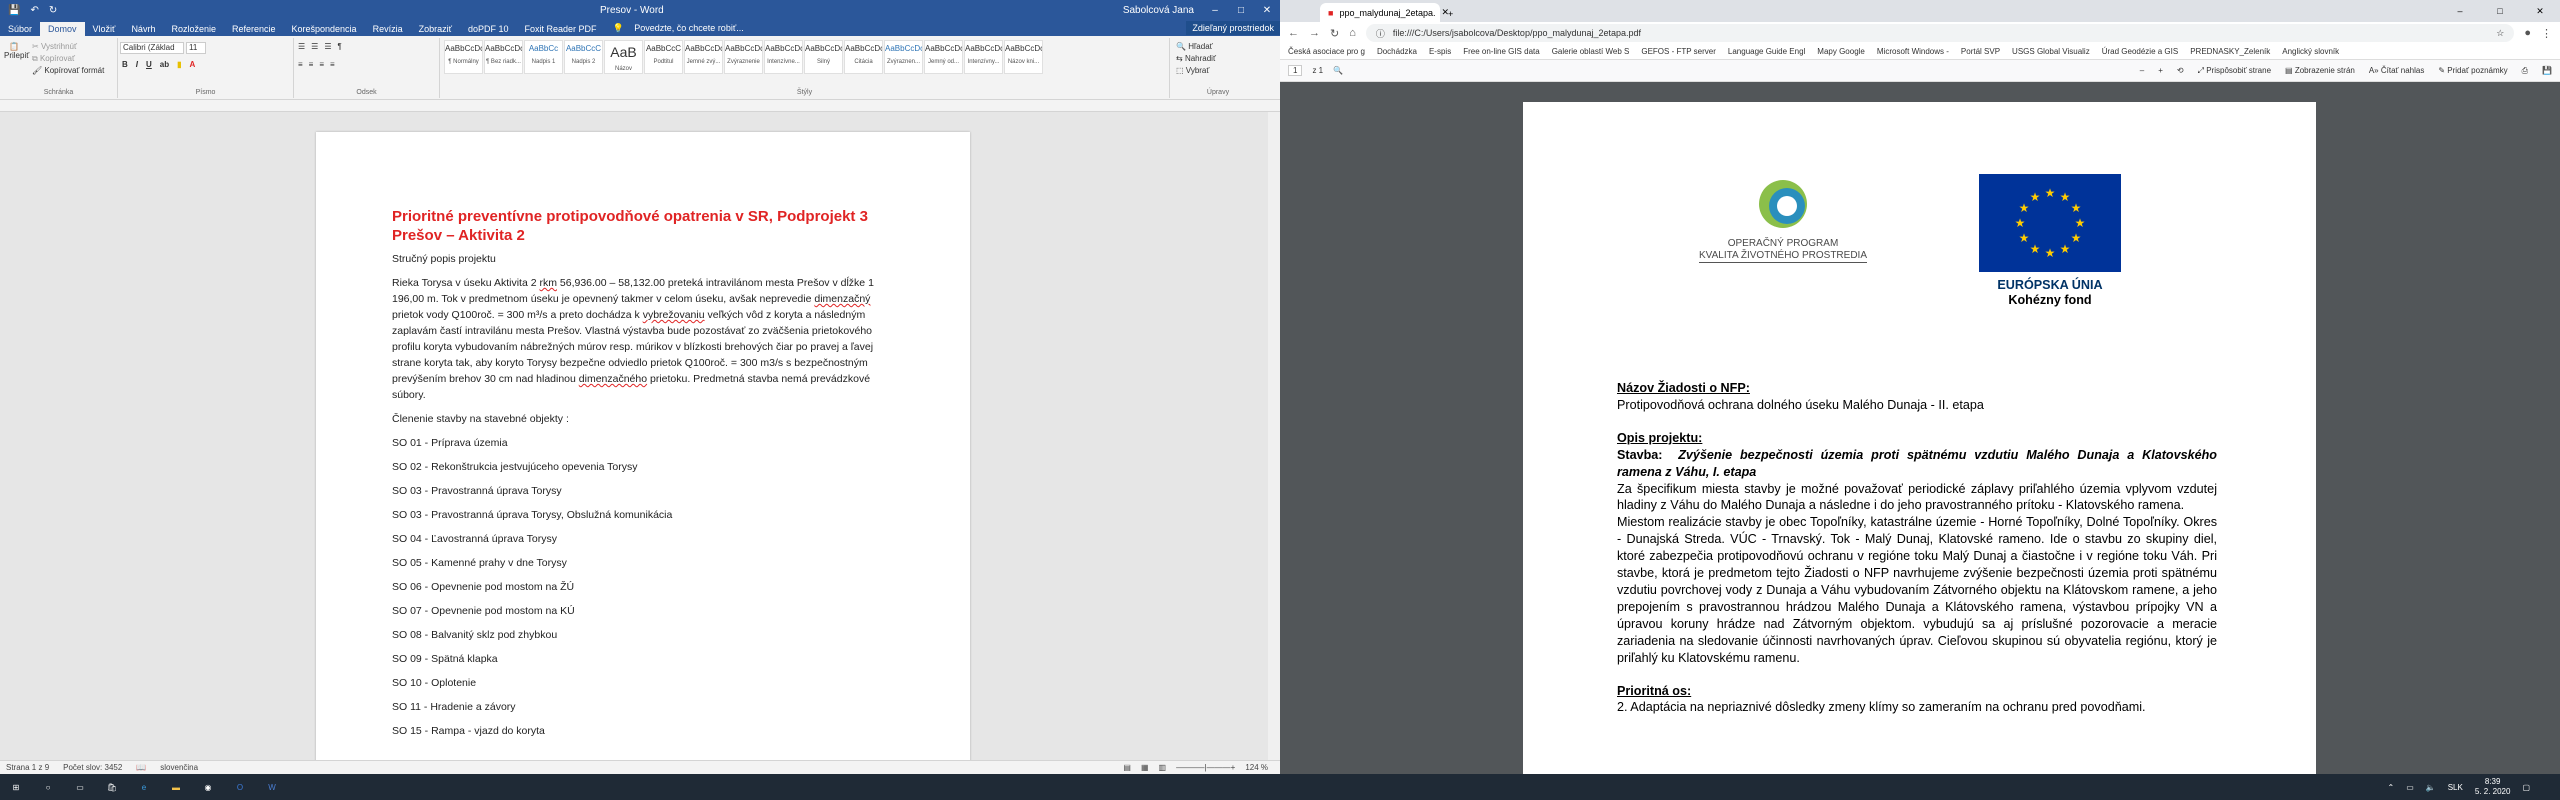 This screenshot has width=2560, height=800. I want to click on tray-arrow-icon: ⌃, so click(2390, 787).